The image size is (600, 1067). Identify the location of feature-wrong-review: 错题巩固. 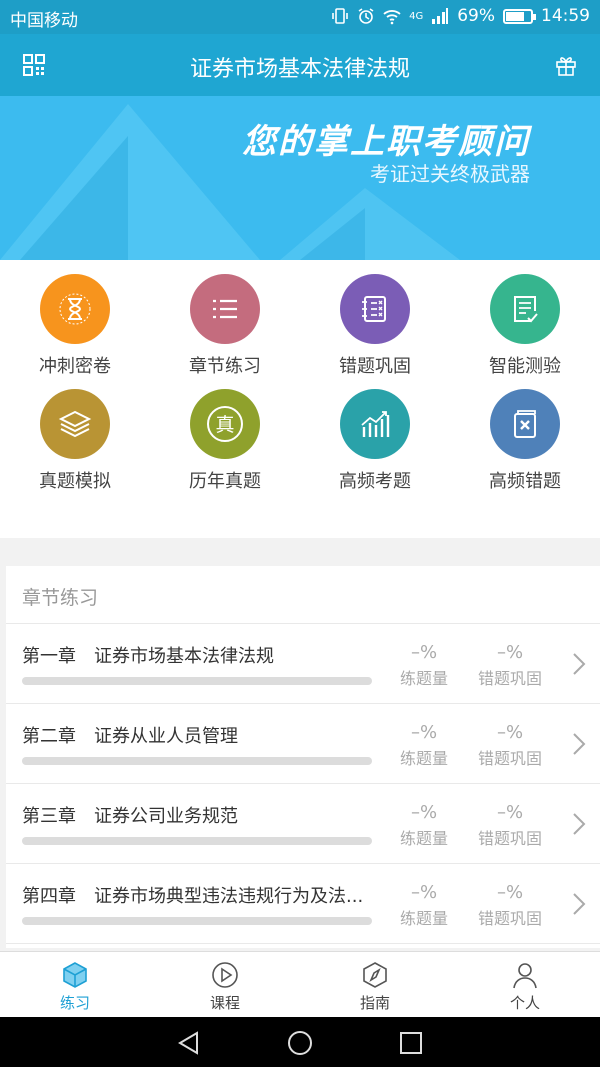
(375, 318).